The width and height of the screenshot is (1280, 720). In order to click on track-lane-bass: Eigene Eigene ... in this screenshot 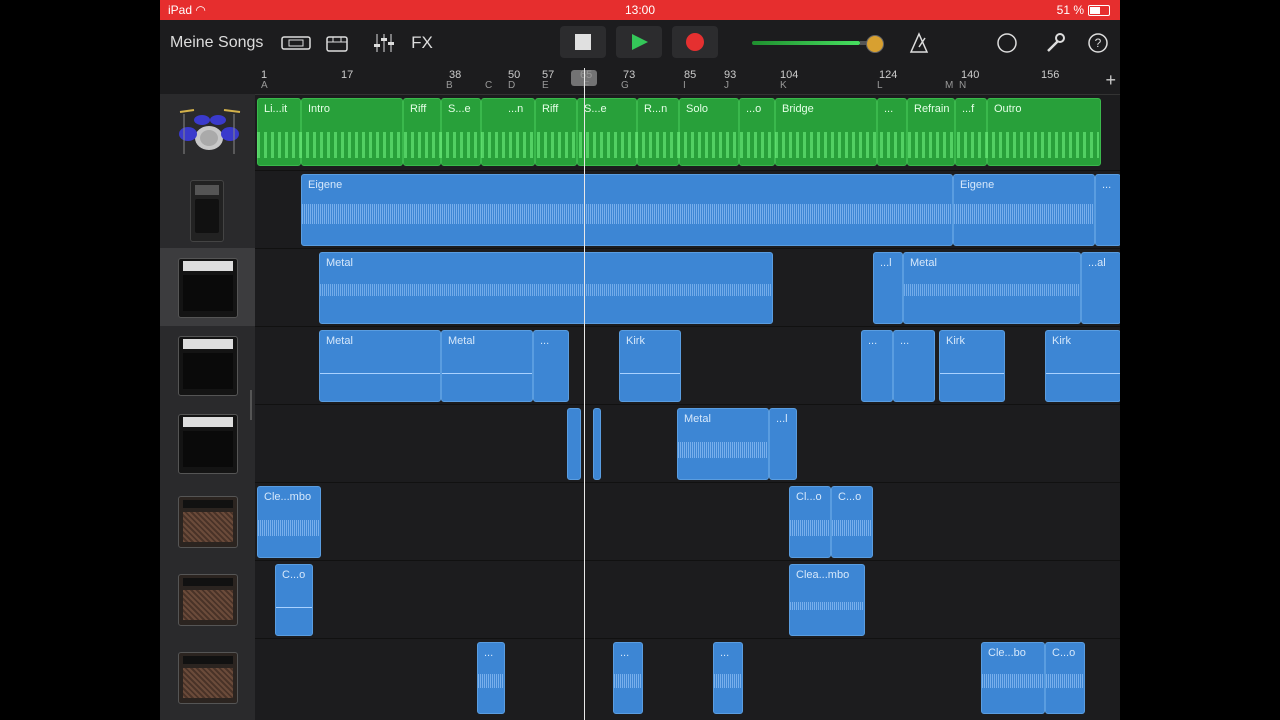, I will do `click(687, 209)`.